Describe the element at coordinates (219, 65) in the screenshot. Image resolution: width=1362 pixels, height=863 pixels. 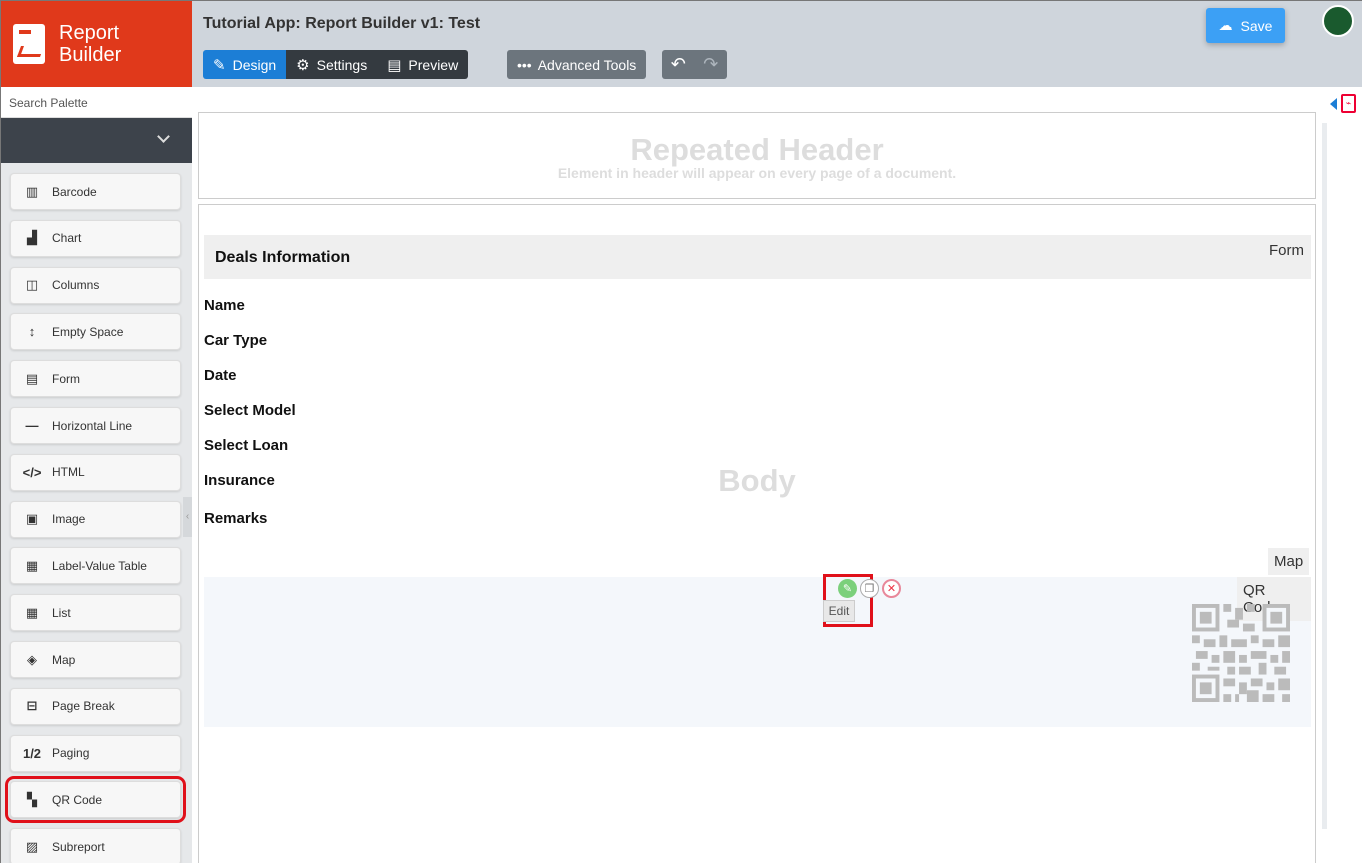
I see `design-tools-icon: ✎` at that location.